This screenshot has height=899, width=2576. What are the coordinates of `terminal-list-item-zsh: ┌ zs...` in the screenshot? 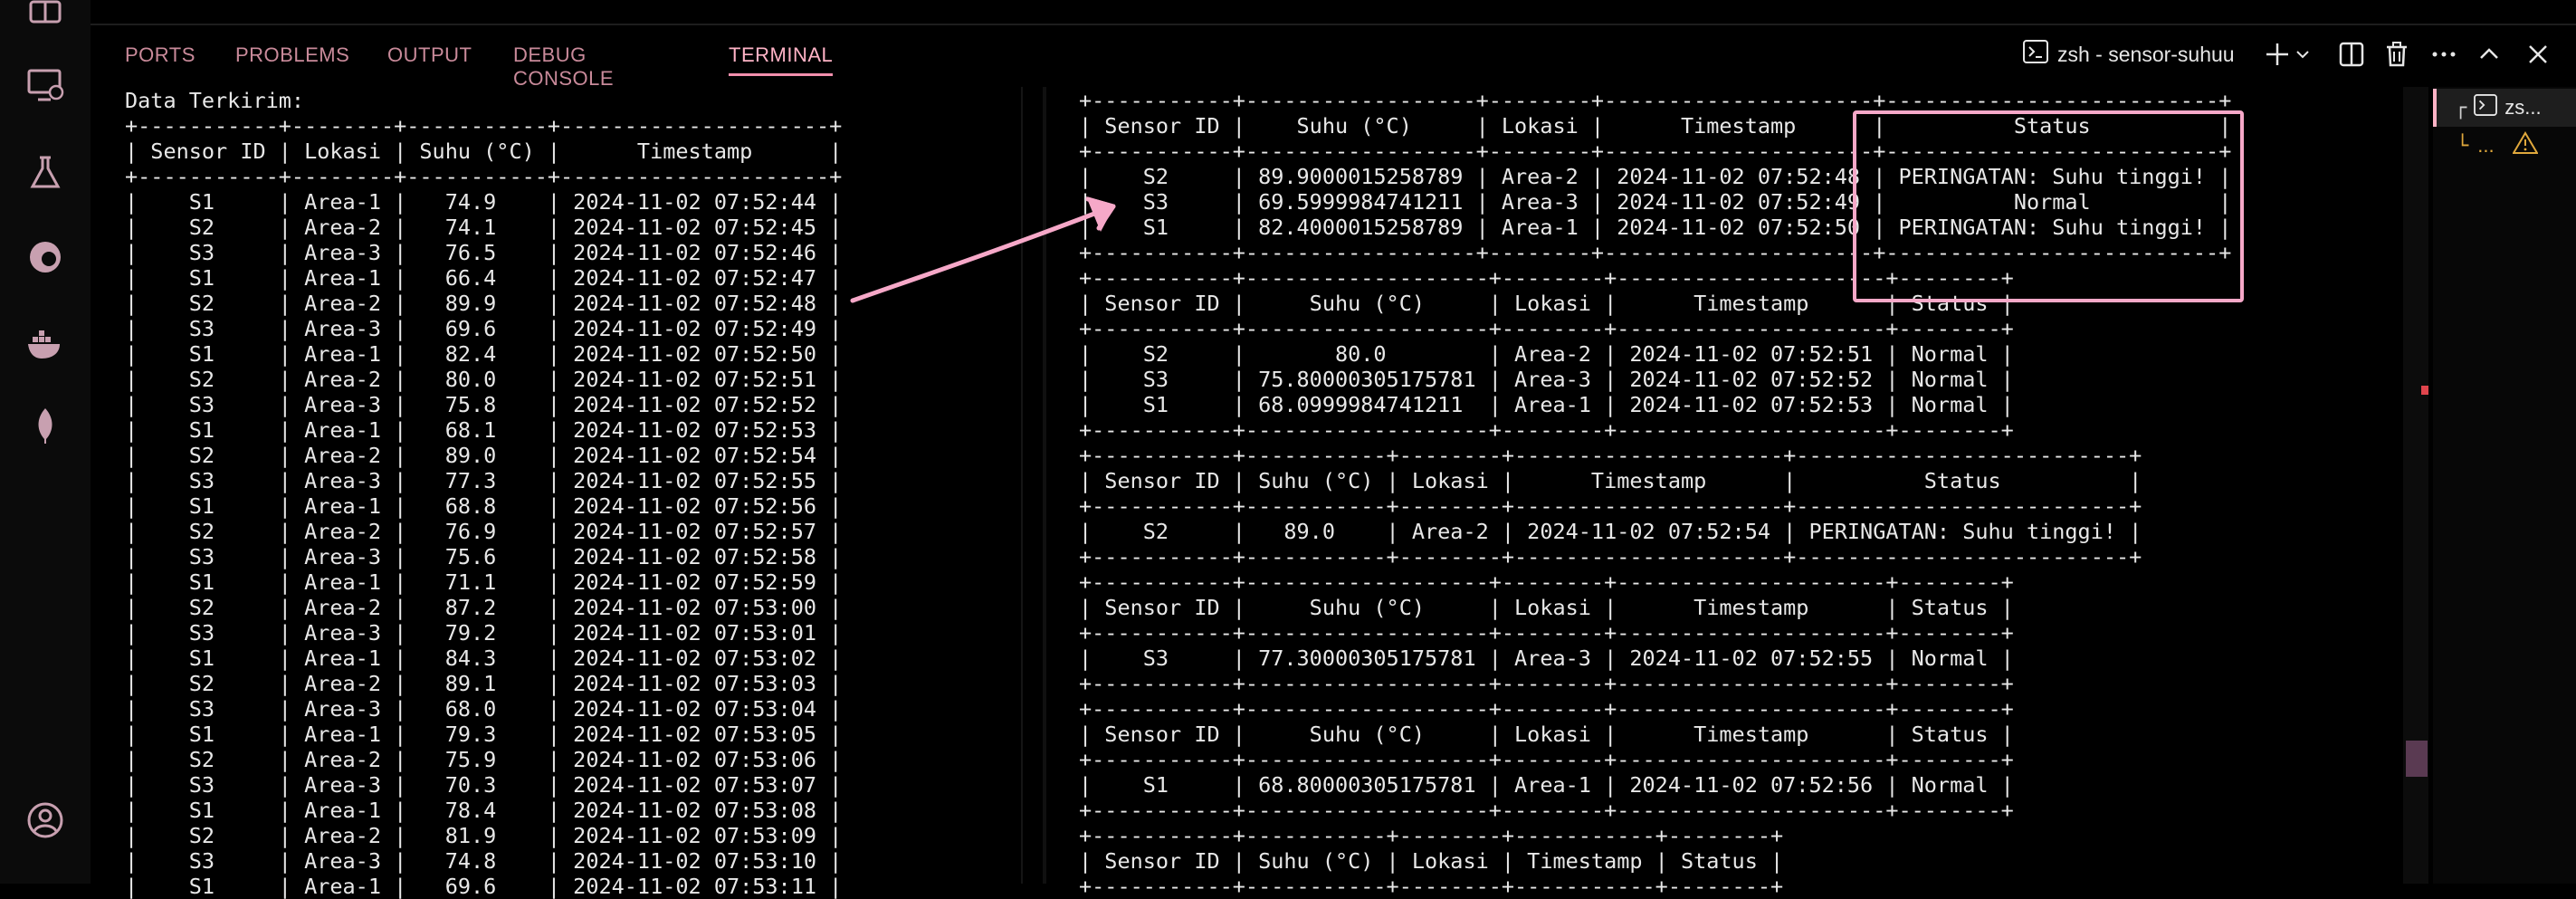 It's located at (2504, 108).